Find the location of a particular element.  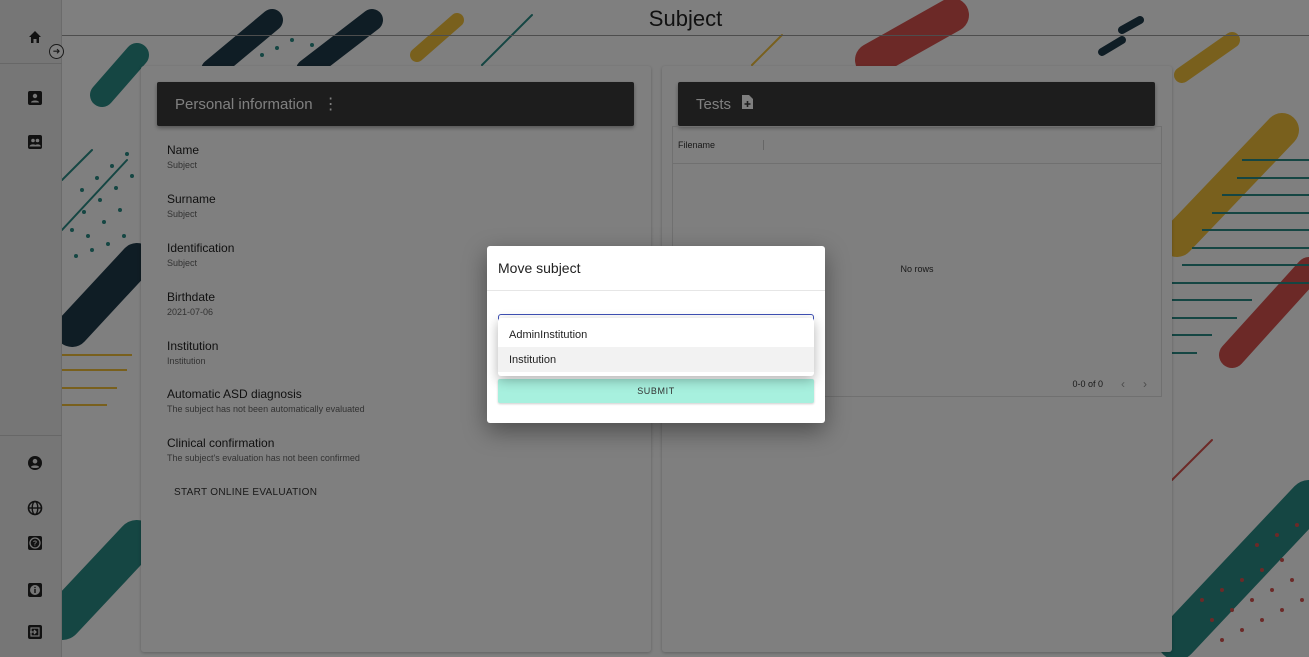

option-institution: Institution is located at coordinates (656, 359).